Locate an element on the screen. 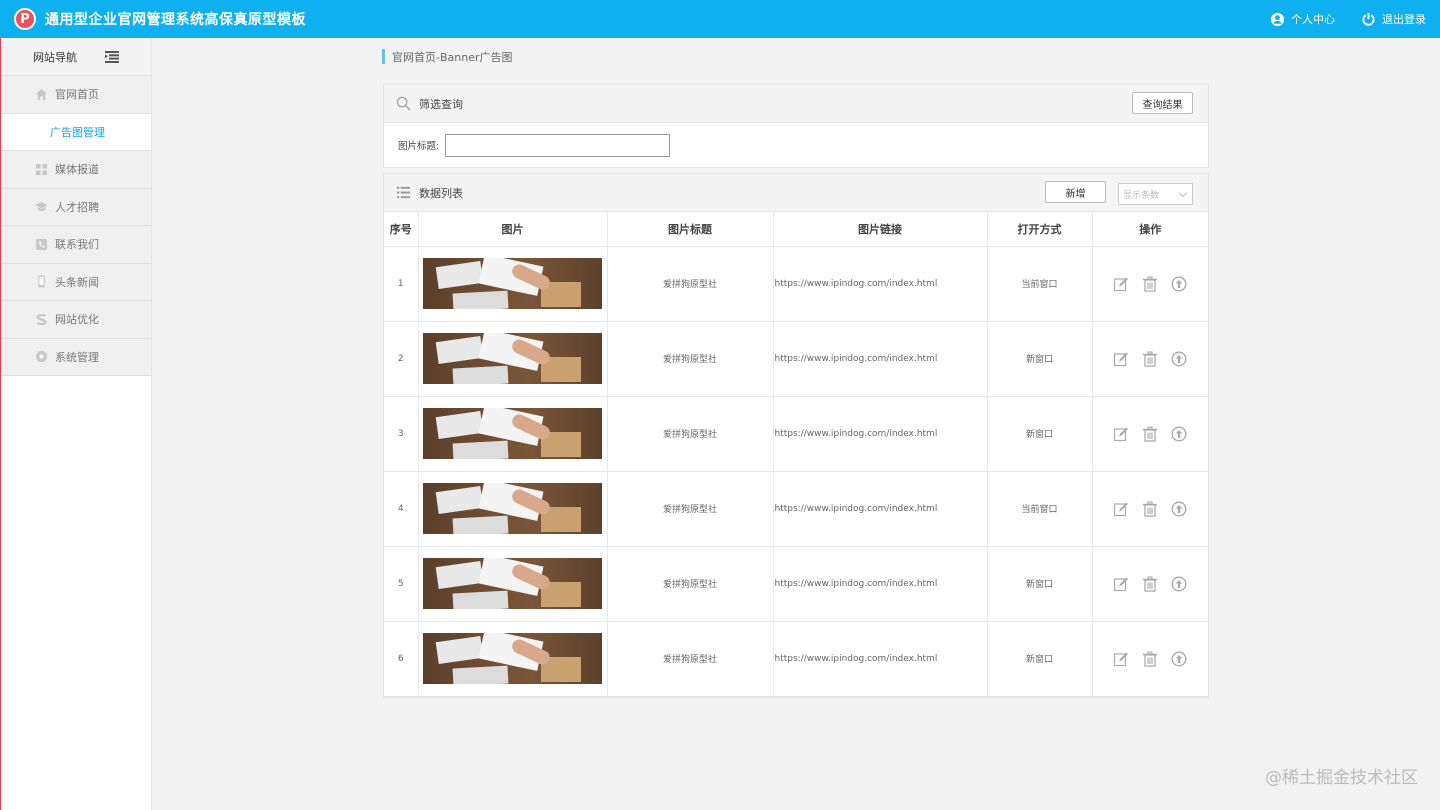 The width and height of the screenshot is (1440, 810). row-number: 4 is located at coordinates (401, 509).